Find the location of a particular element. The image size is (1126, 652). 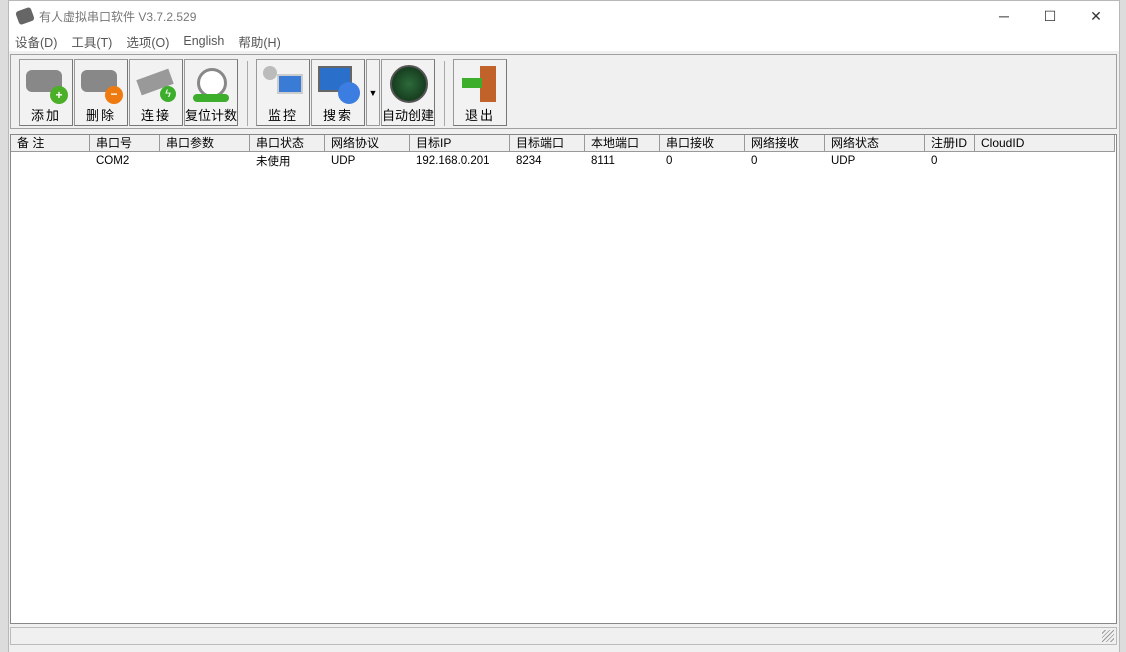

column-header: 网络状态 is located at coordinates (875, 143).